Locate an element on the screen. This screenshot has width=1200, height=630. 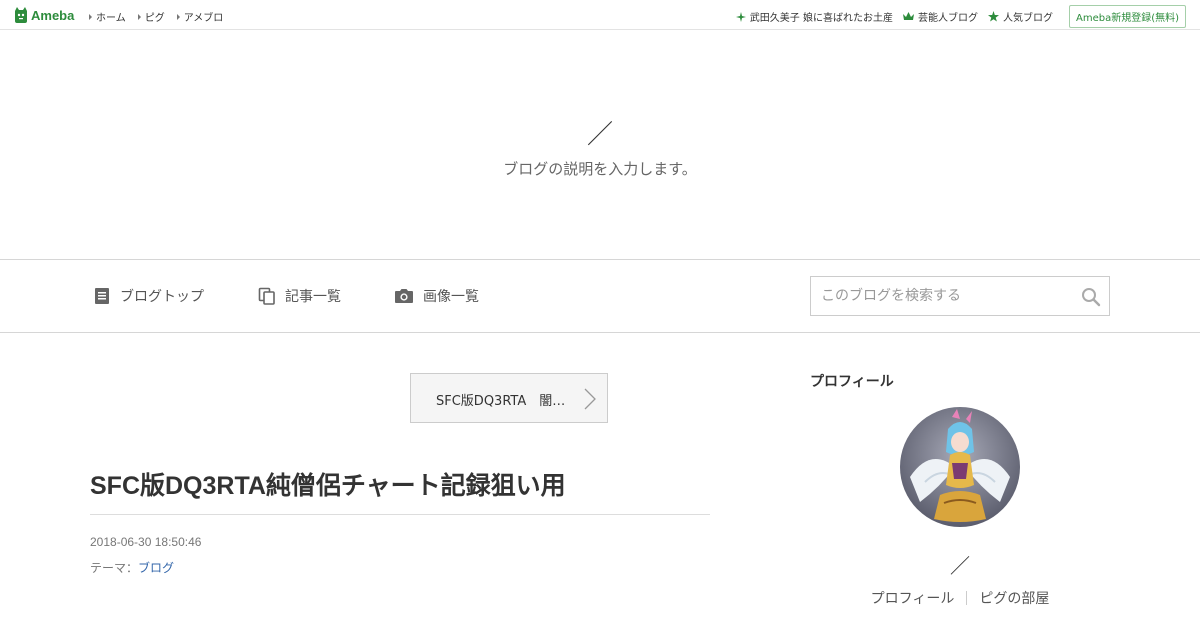
camera-icon is located at coordinates (404, 296).